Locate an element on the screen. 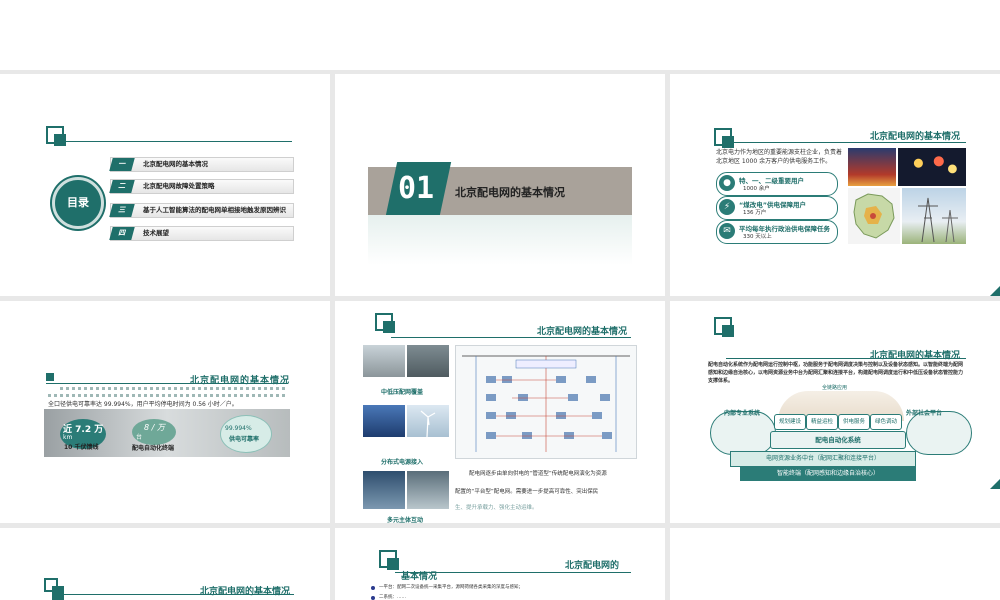 The width and height of the screenshot is (1000, 600). toc-item-2: 二 北京配电网故障处置策略 is located at coordinates (201, 186).